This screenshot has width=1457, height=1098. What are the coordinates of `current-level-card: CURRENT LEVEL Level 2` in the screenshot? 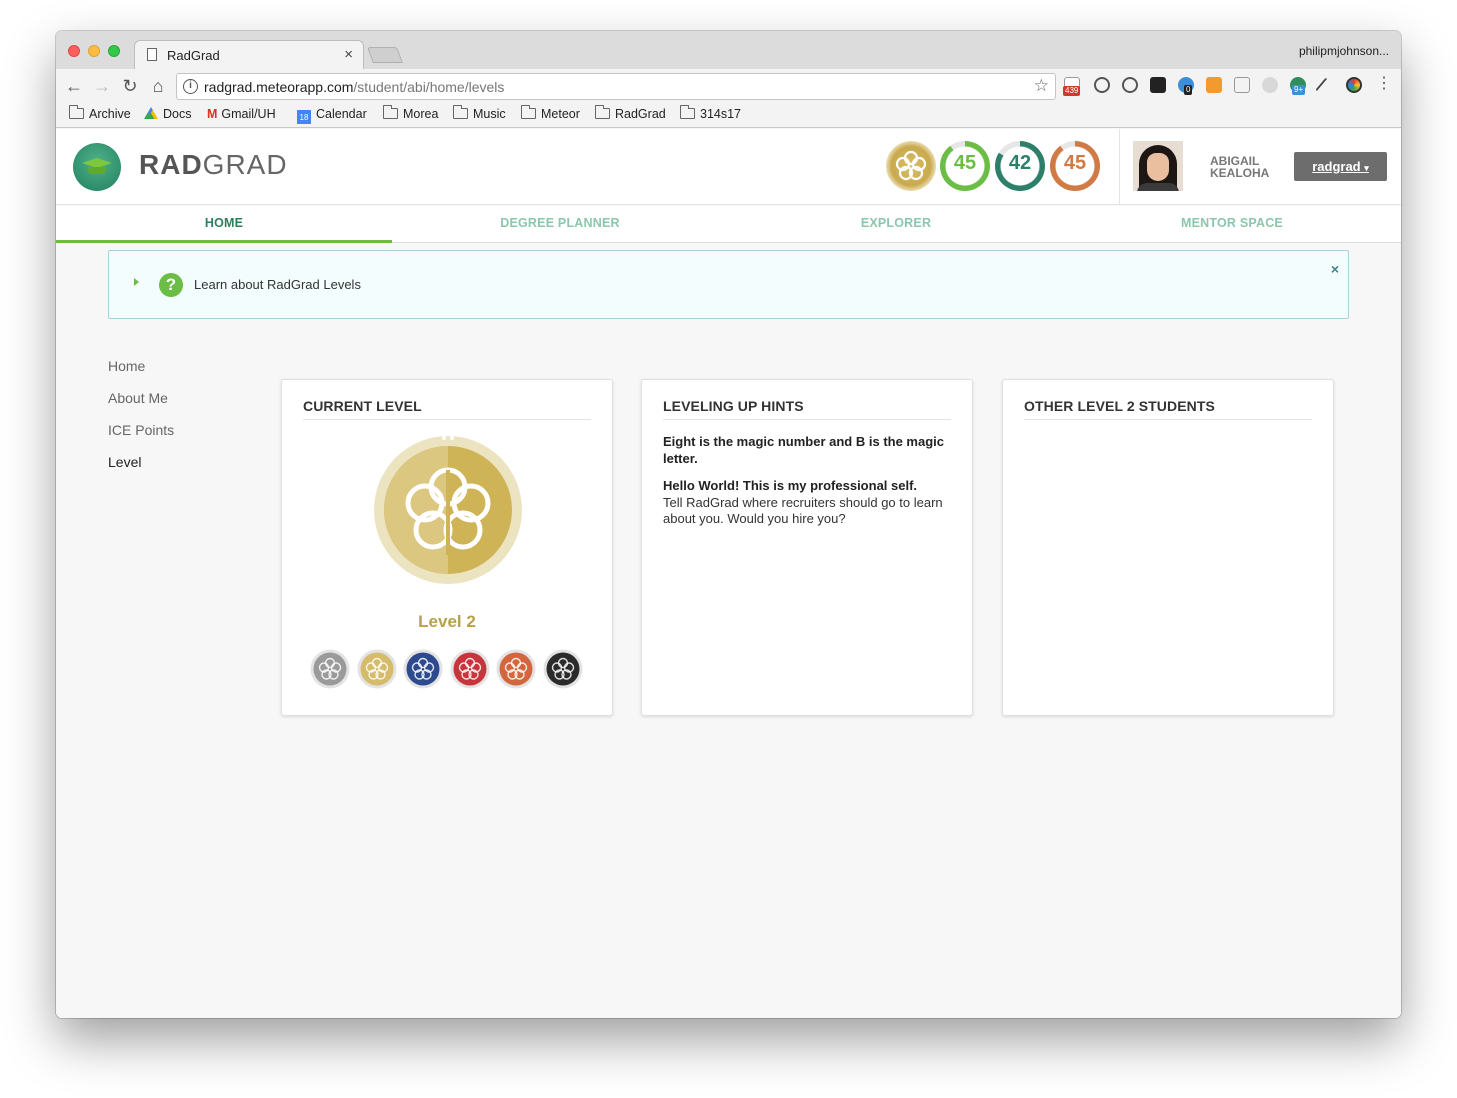 It's located at (447, 547).